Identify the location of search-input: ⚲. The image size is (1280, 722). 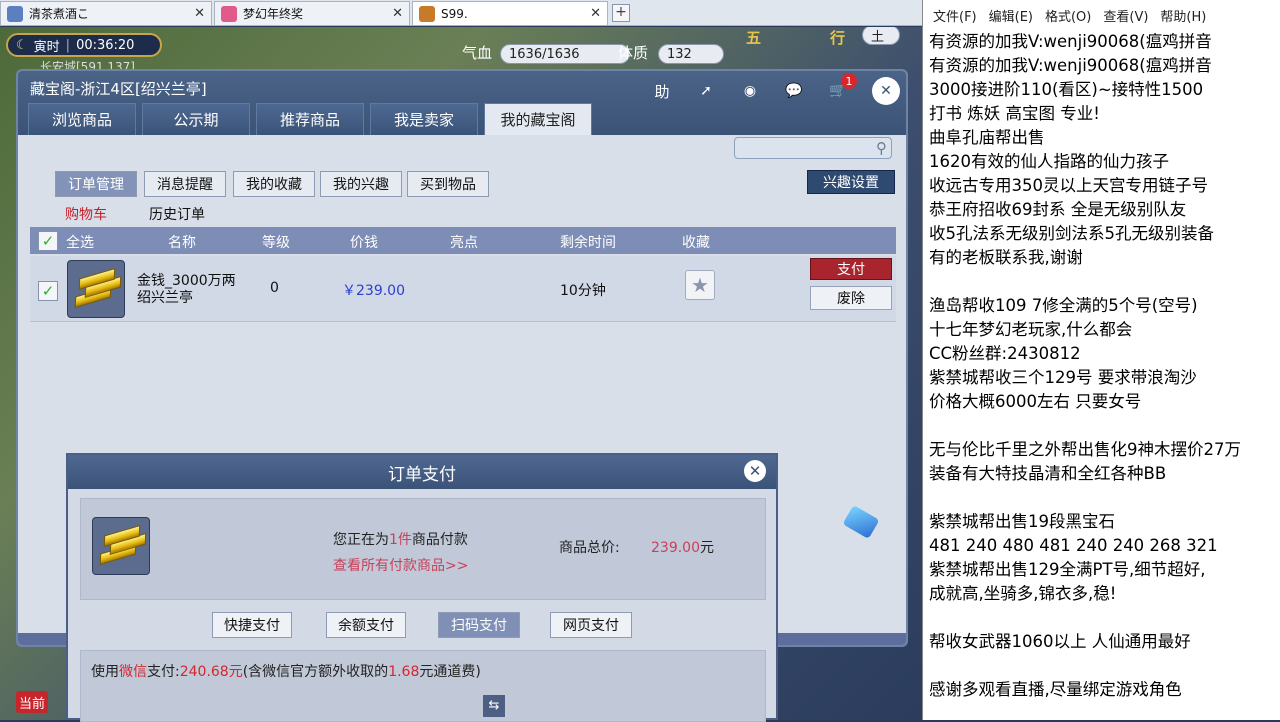
(813, 148).